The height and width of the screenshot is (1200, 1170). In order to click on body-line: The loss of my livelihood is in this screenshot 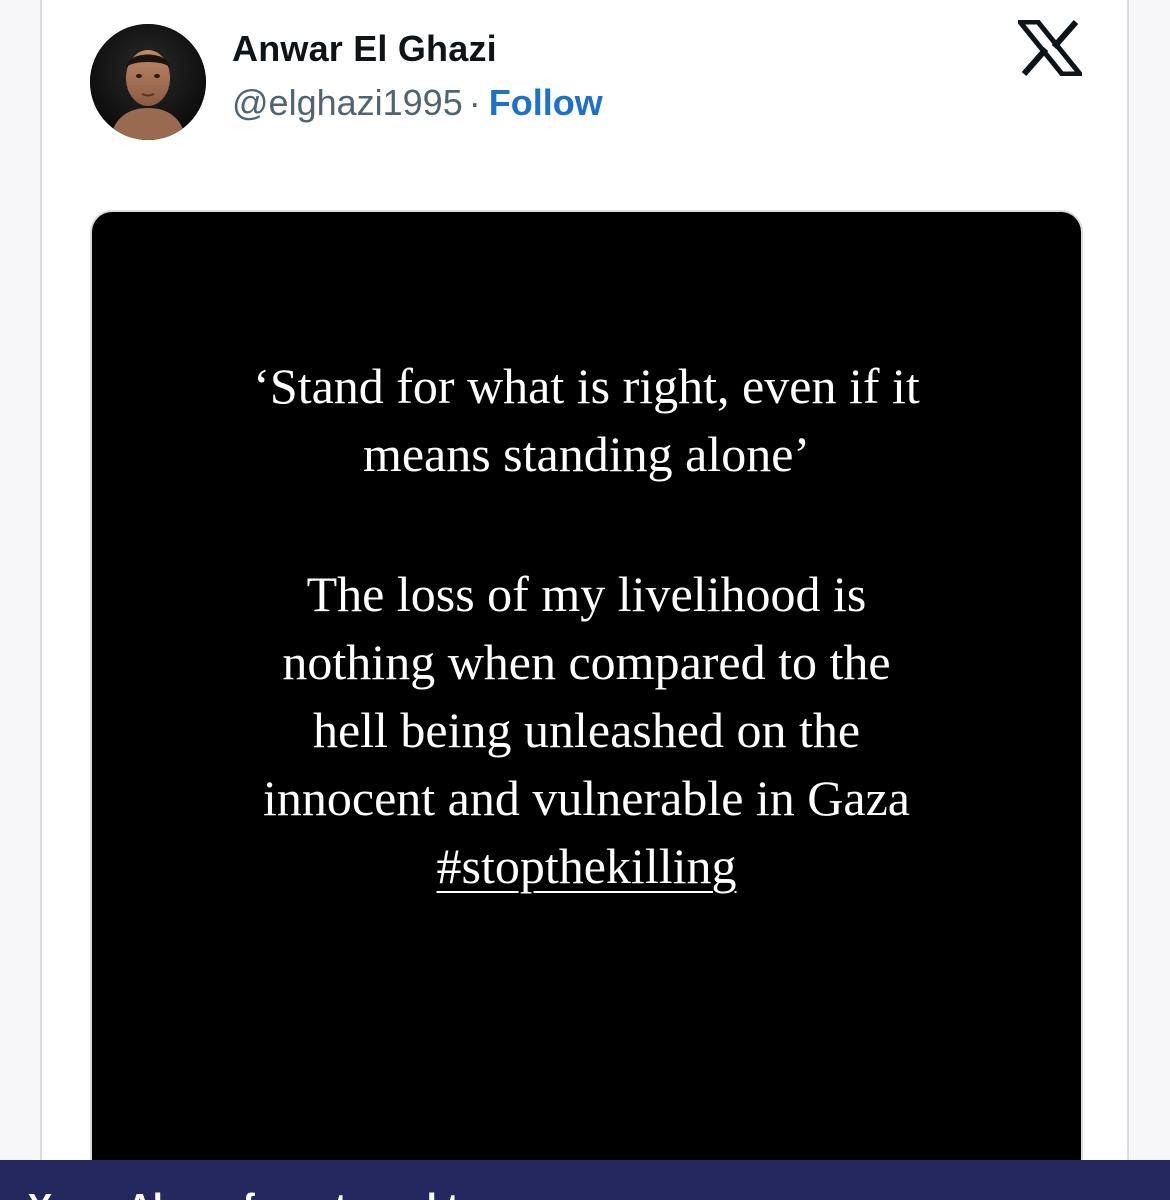, I will do `click(586, 594)`.